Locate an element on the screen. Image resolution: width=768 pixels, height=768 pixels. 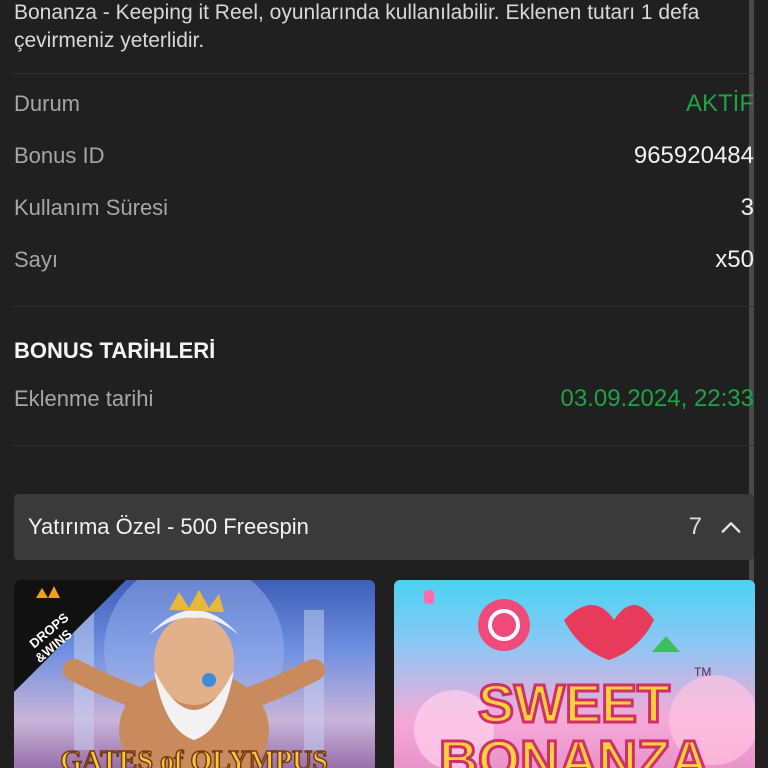
bonus-id-label: Bonus ID is located at coordinates (59, 155).